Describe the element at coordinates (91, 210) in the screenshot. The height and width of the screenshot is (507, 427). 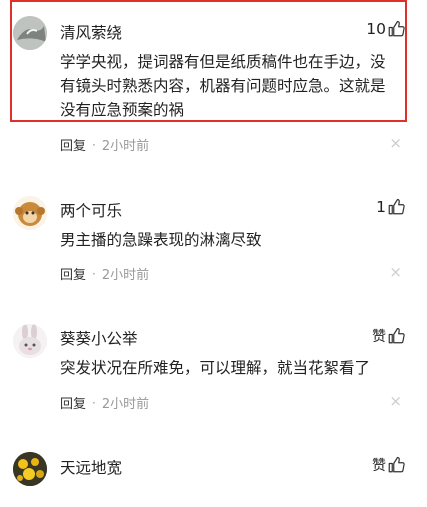
I see `username: 两个可乐` at that location.